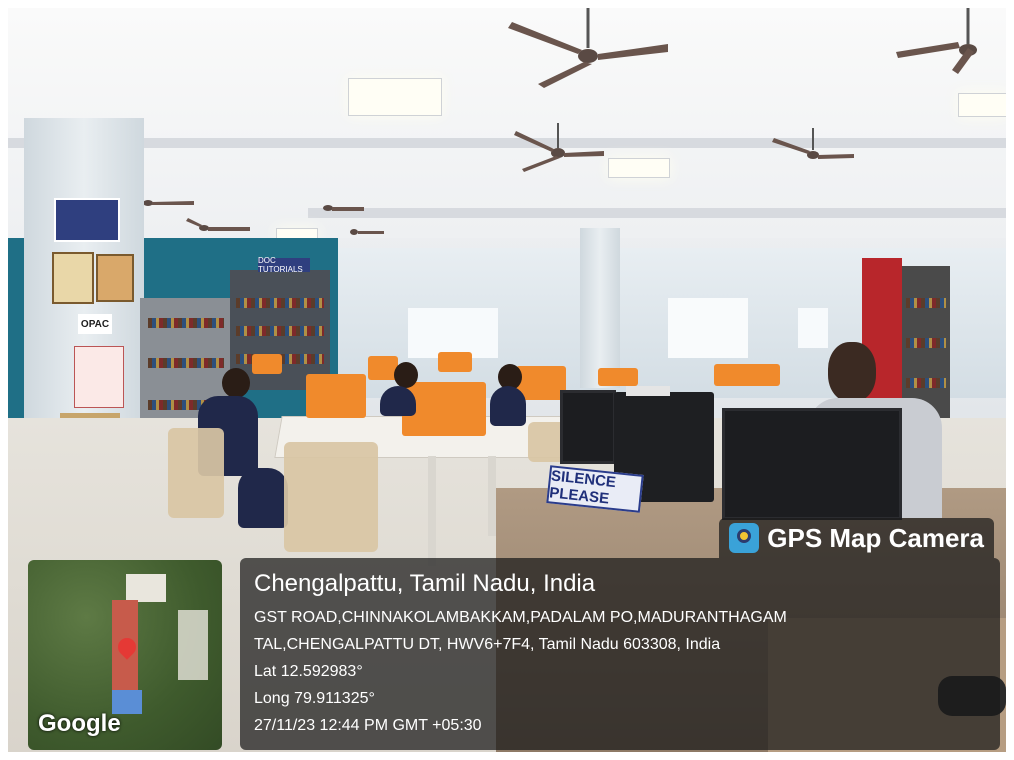 Image resolution: width=1014 pixels, height=760 pixels. Describe the element at coordinates (368, 725) in the screenshot. I see `timestamp: 27/11/23 12:44 PM GMT +05:30` at that location.